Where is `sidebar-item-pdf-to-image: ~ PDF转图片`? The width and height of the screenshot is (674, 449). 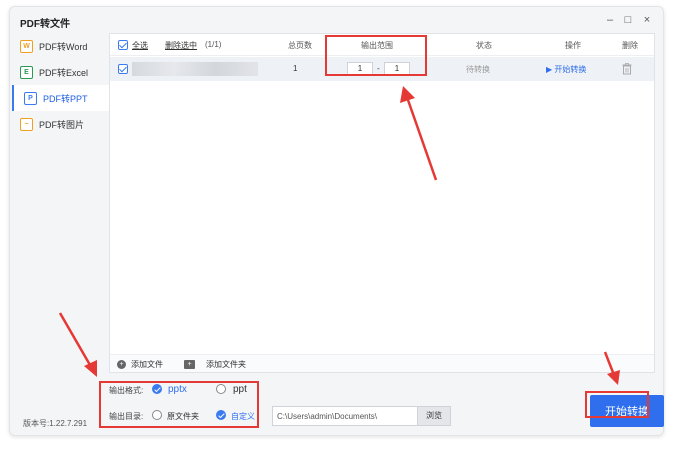 sidebar-item-pdf-to-image: ~ PDF转图片 is located at coordinates (60, 124).